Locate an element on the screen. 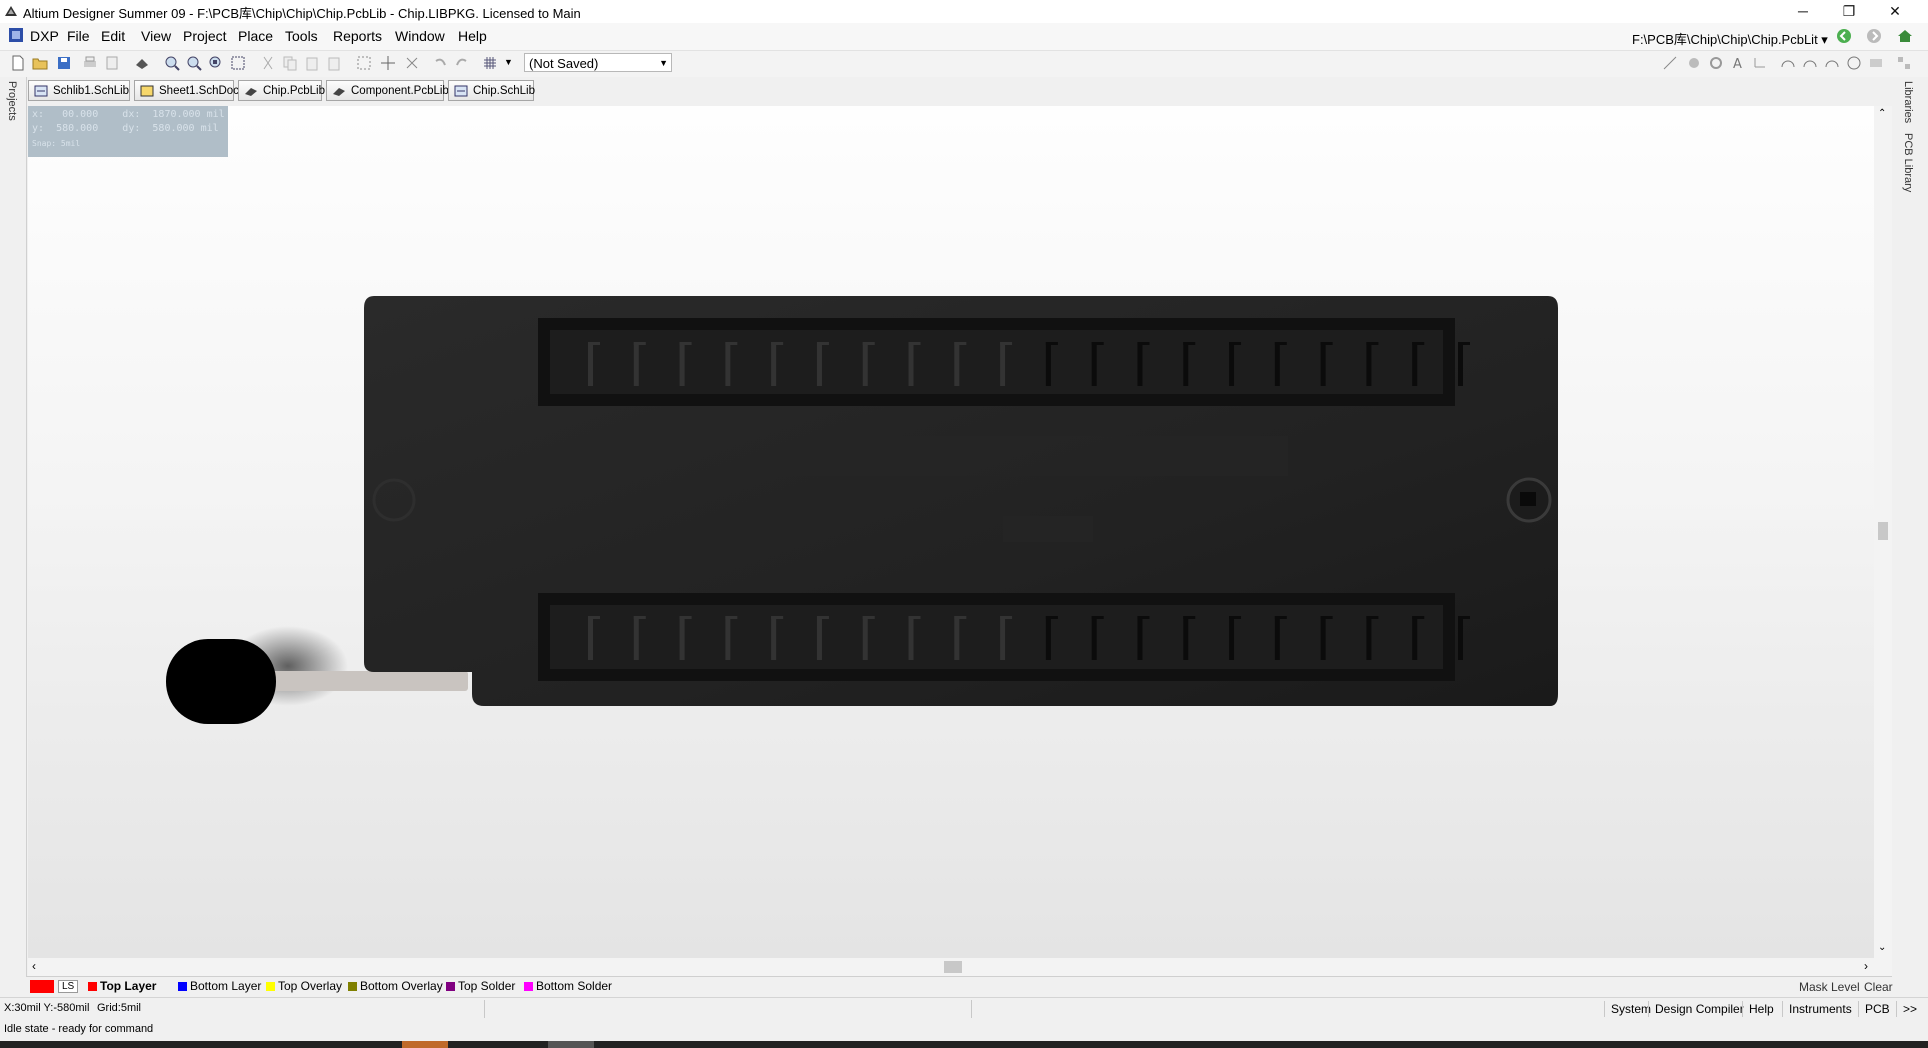 The width and height of the screenshot is (1928, 1048). via-tool-icon is located at coordinates (1716, 63).